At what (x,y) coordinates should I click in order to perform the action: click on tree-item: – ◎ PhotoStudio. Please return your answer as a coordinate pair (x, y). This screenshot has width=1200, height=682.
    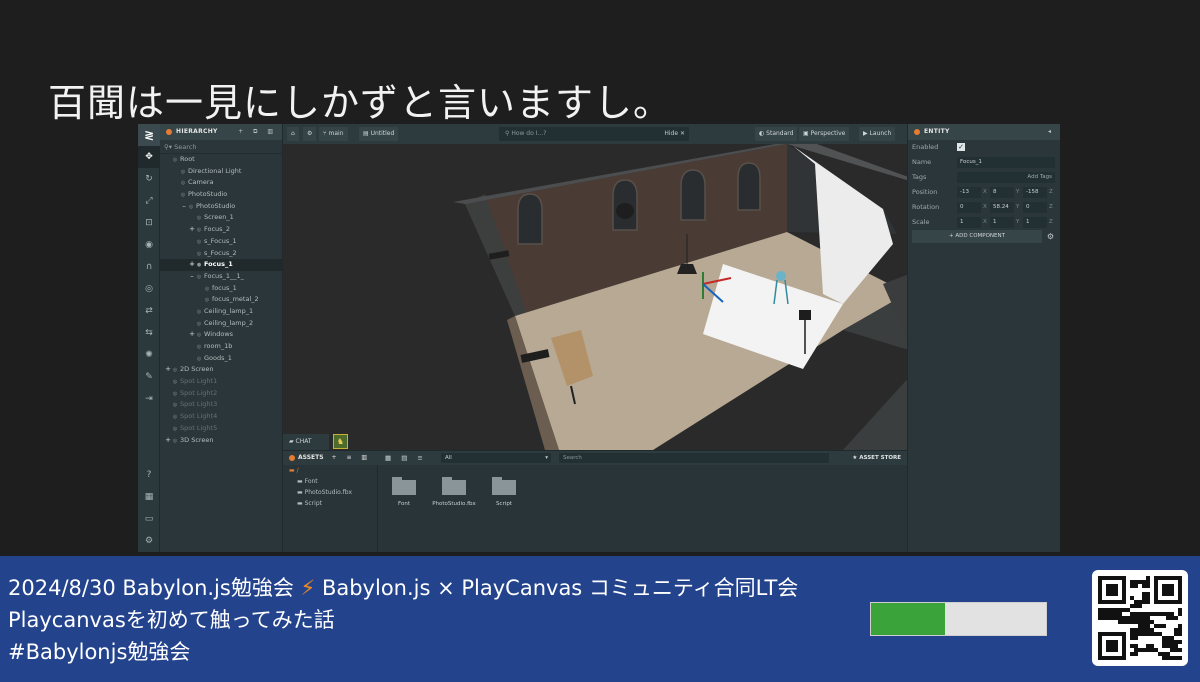
    Looking at the image, I should click on (221, 207).